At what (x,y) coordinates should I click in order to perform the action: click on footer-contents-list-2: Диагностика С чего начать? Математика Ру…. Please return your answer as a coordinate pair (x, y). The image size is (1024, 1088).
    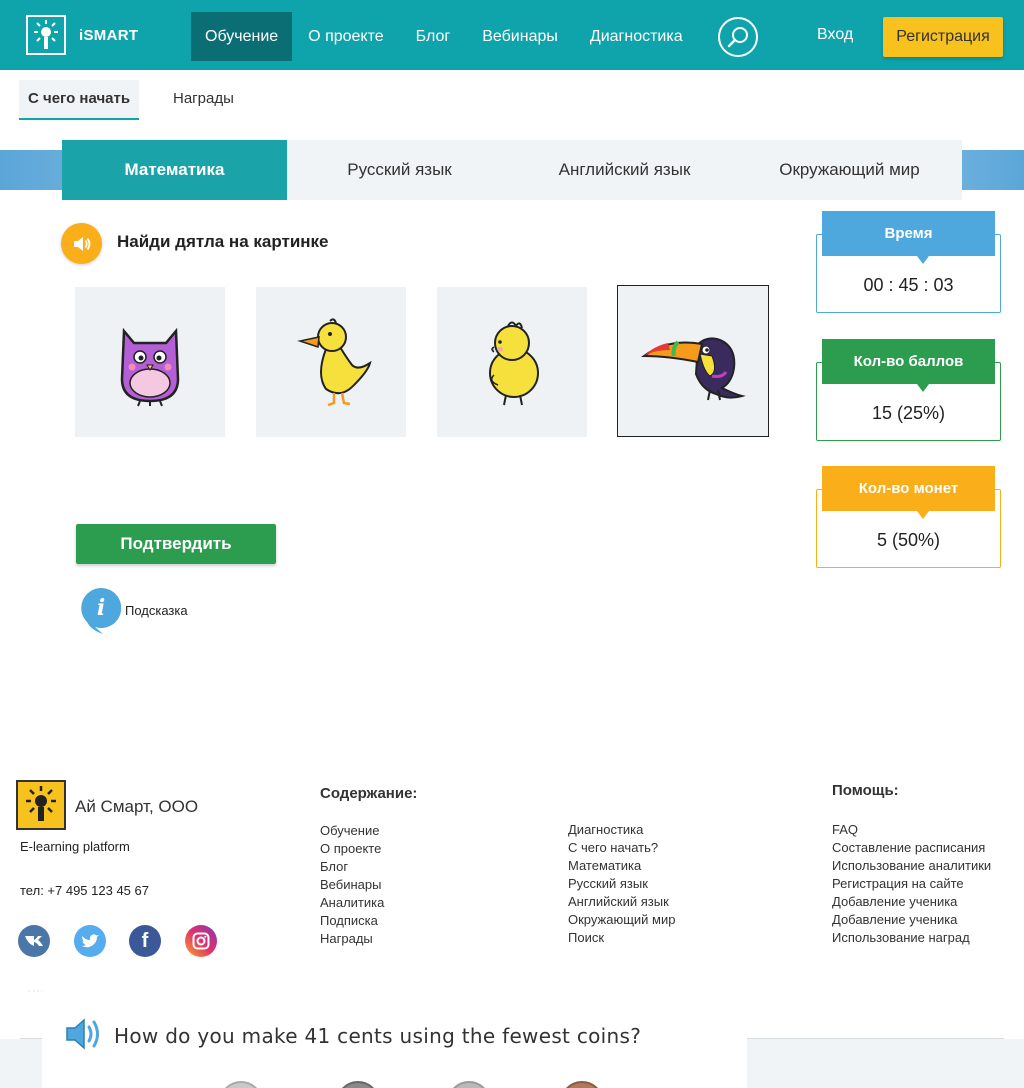
    Looking at the image, I should click on (621, 884).